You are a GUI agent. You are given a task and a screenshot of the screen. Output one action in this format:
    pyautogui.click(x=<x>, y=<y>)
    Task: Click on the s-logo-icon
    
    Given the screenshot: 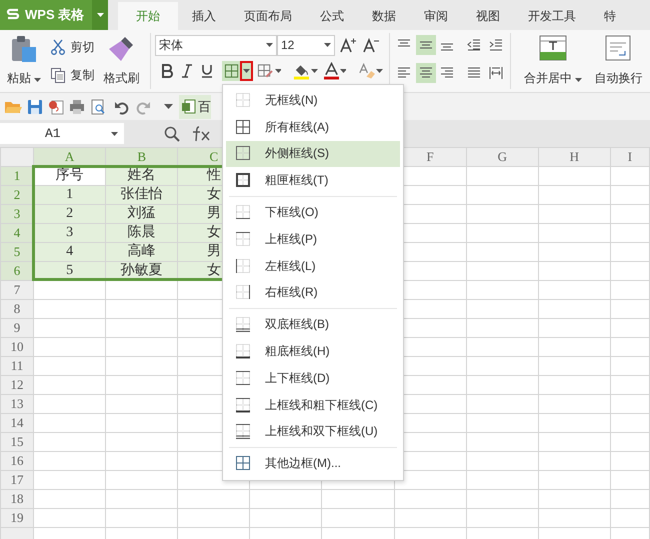 What is the action you would take?
    pyautogui.click(x=13, y=15)
    